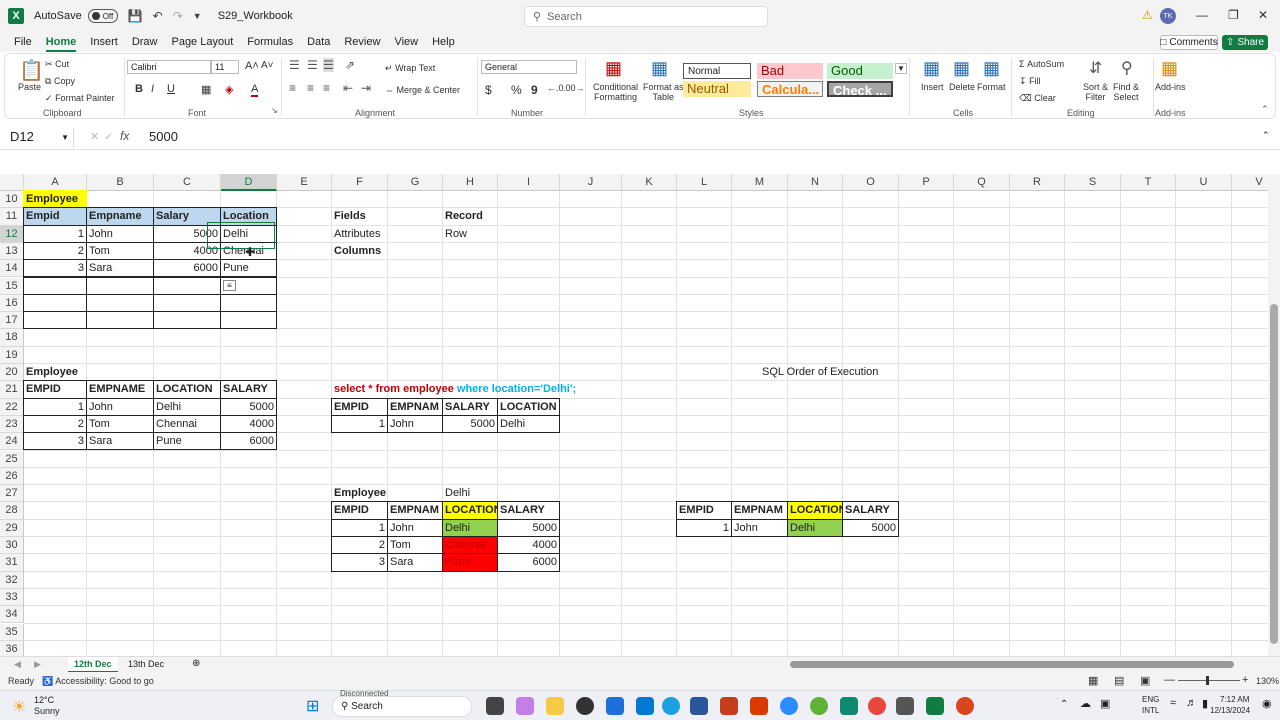 Image resolution: width=1280 pixels, height=720 pixels. Describe the element at coordinates (120, 216) in the screenshot. I see `column-label: Empname` at that location.